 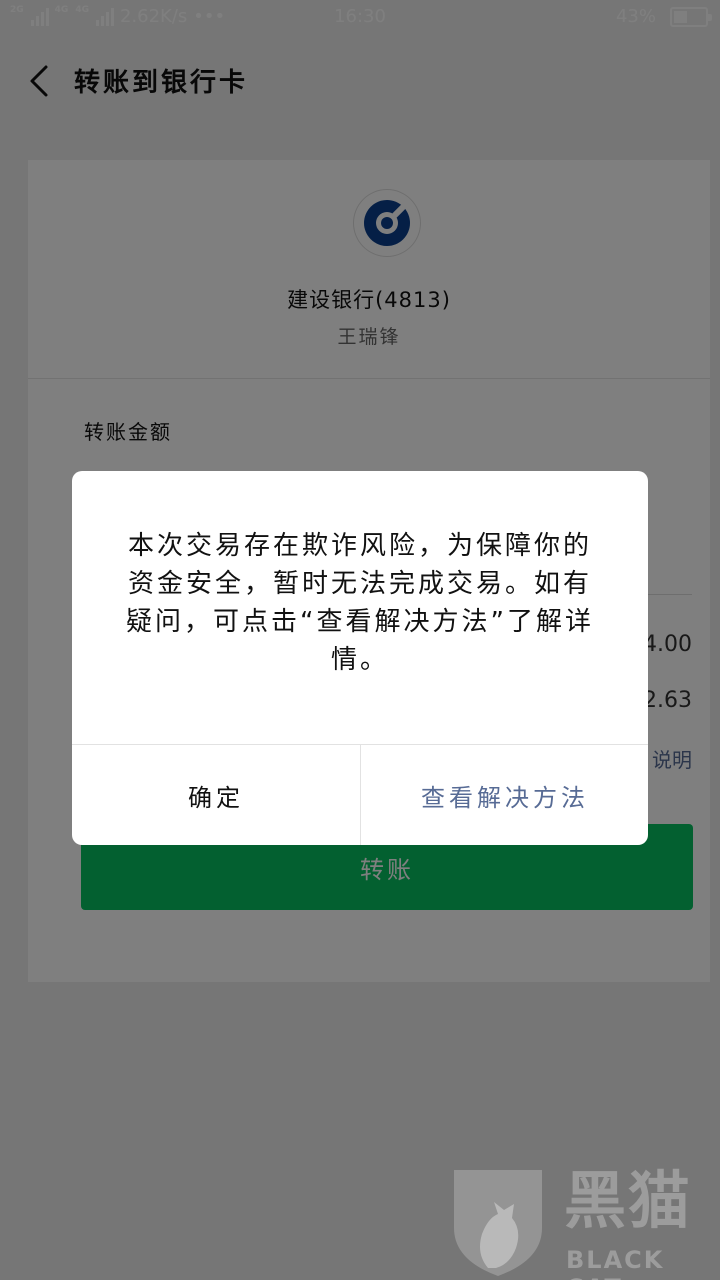 I want to click on cat-shield-icon, so click(x=498, y=1223).